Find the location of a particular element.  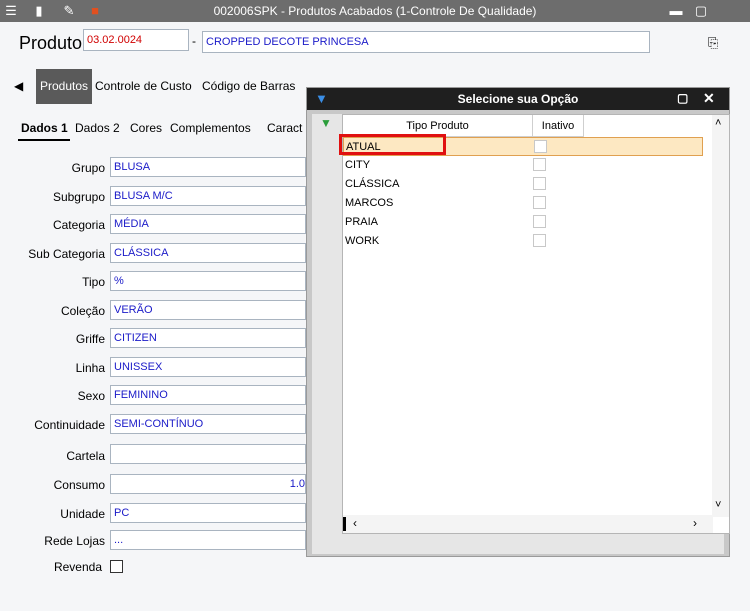

sexo-label: Sexo is located at coordinates (91, 396).